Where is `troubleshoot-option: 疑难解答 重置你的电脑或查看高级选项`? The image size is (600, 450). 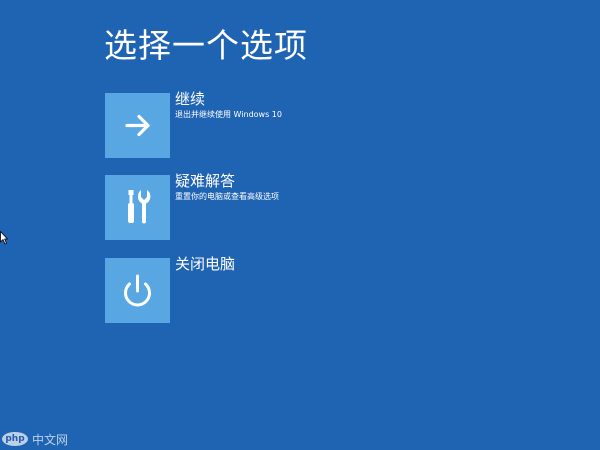 troubleshoot-option: 疑难解答 重置你的电脑或查看高级选项 is located at coordinates (275, 206).